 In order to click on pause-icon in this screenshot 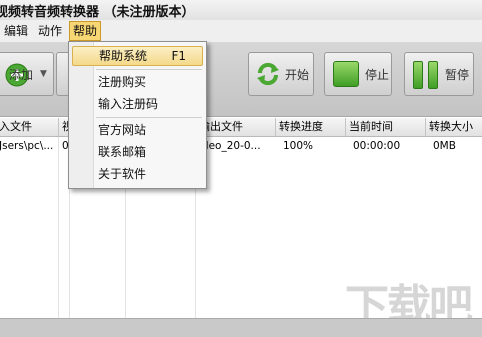, I will do `click(426, 75)`.